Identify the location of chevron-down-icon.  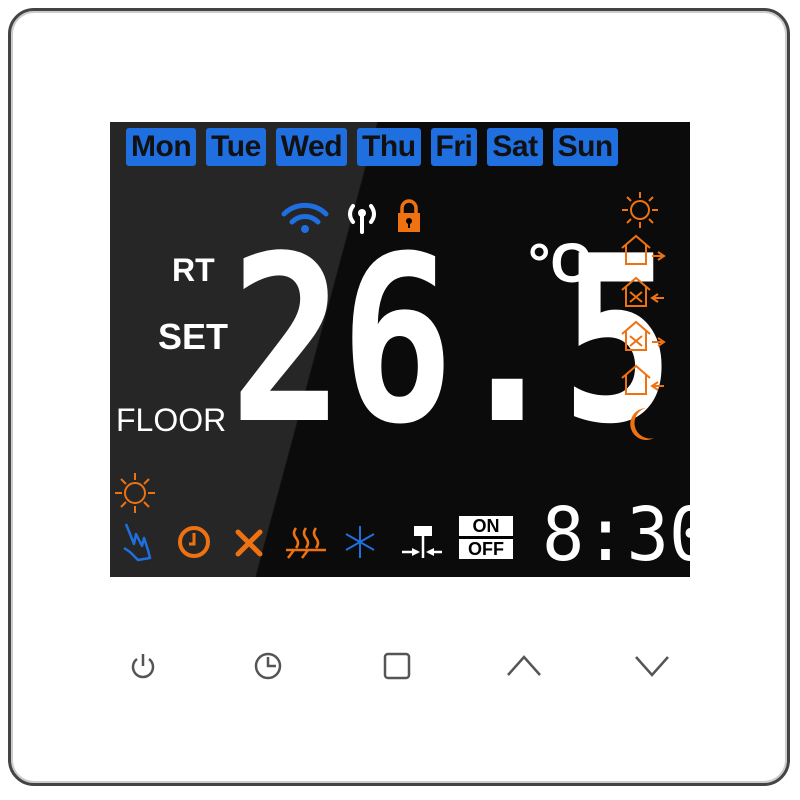
(652, 666).